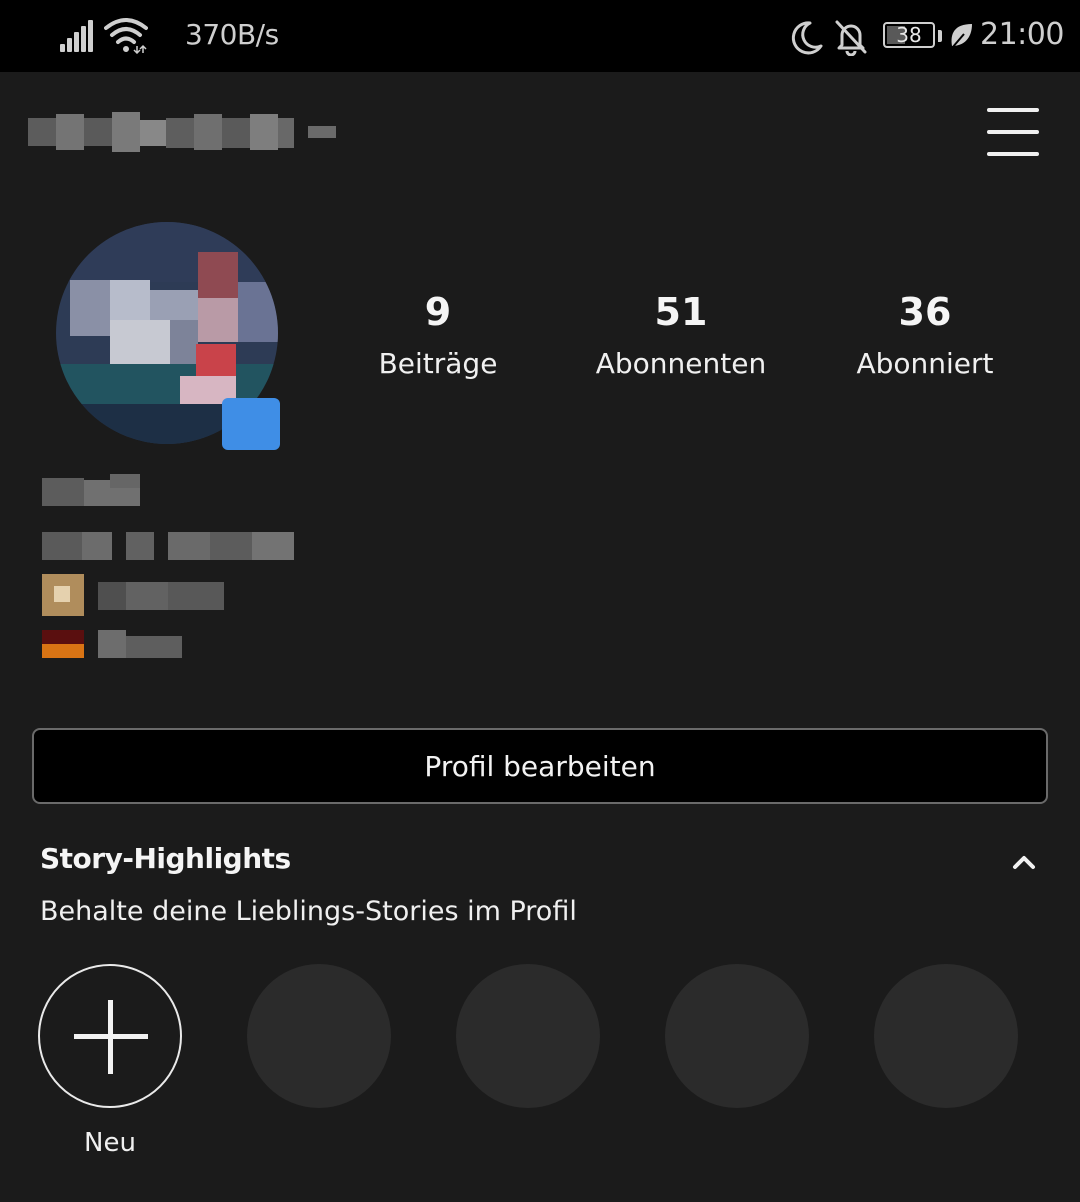 The width and height of the screenshot is (1080, 1202). What do you see at coordinates (961, 36) in the screenshot?
I see `leaf-icon` at bounding box center [961, 36].